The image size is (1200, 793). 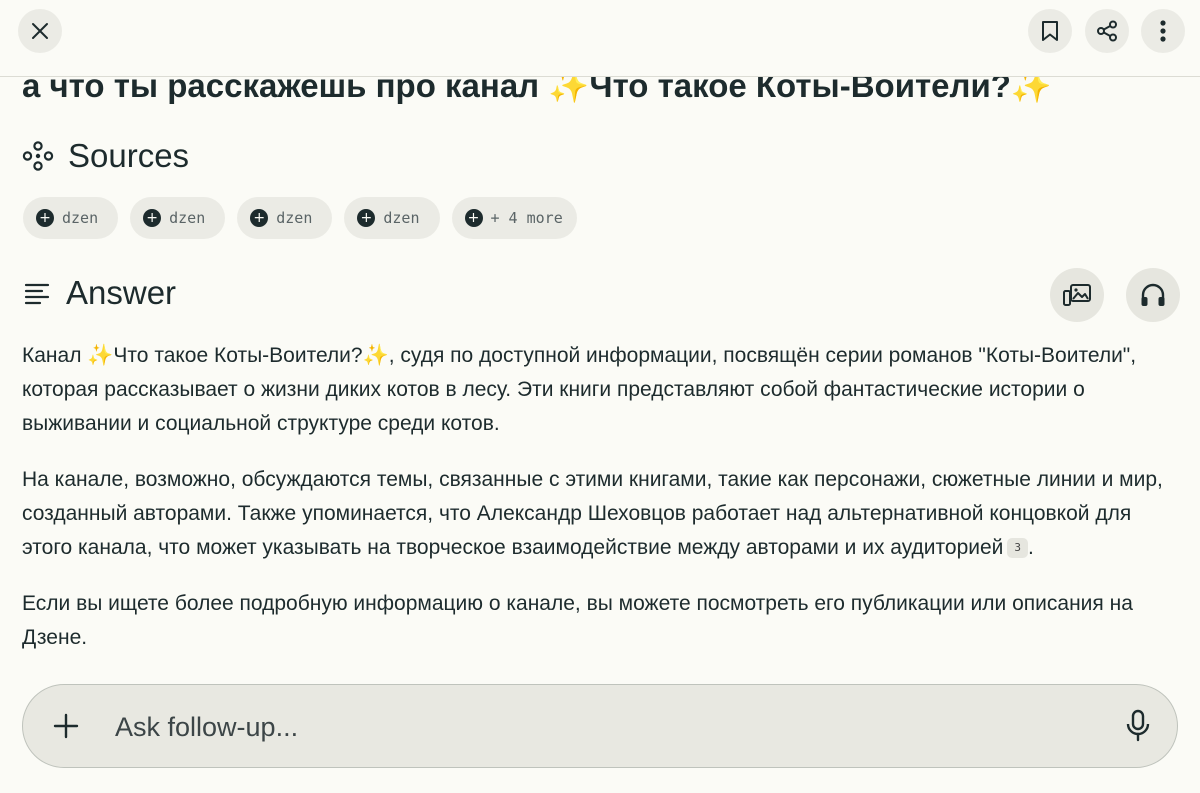 I want to click on answer-header: Answer, so click(x=99, y=293).